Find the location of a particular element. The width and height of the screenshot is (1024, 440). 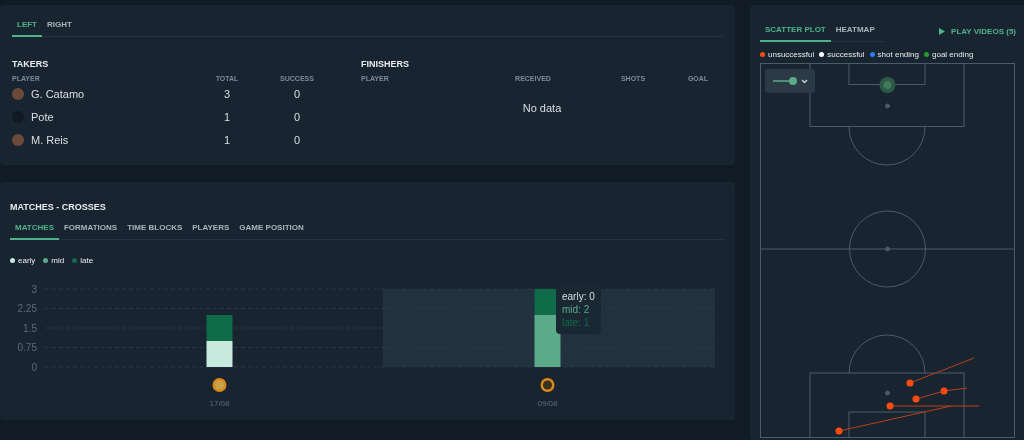

tab: PLAYERS is located at coordinates (211, 229).